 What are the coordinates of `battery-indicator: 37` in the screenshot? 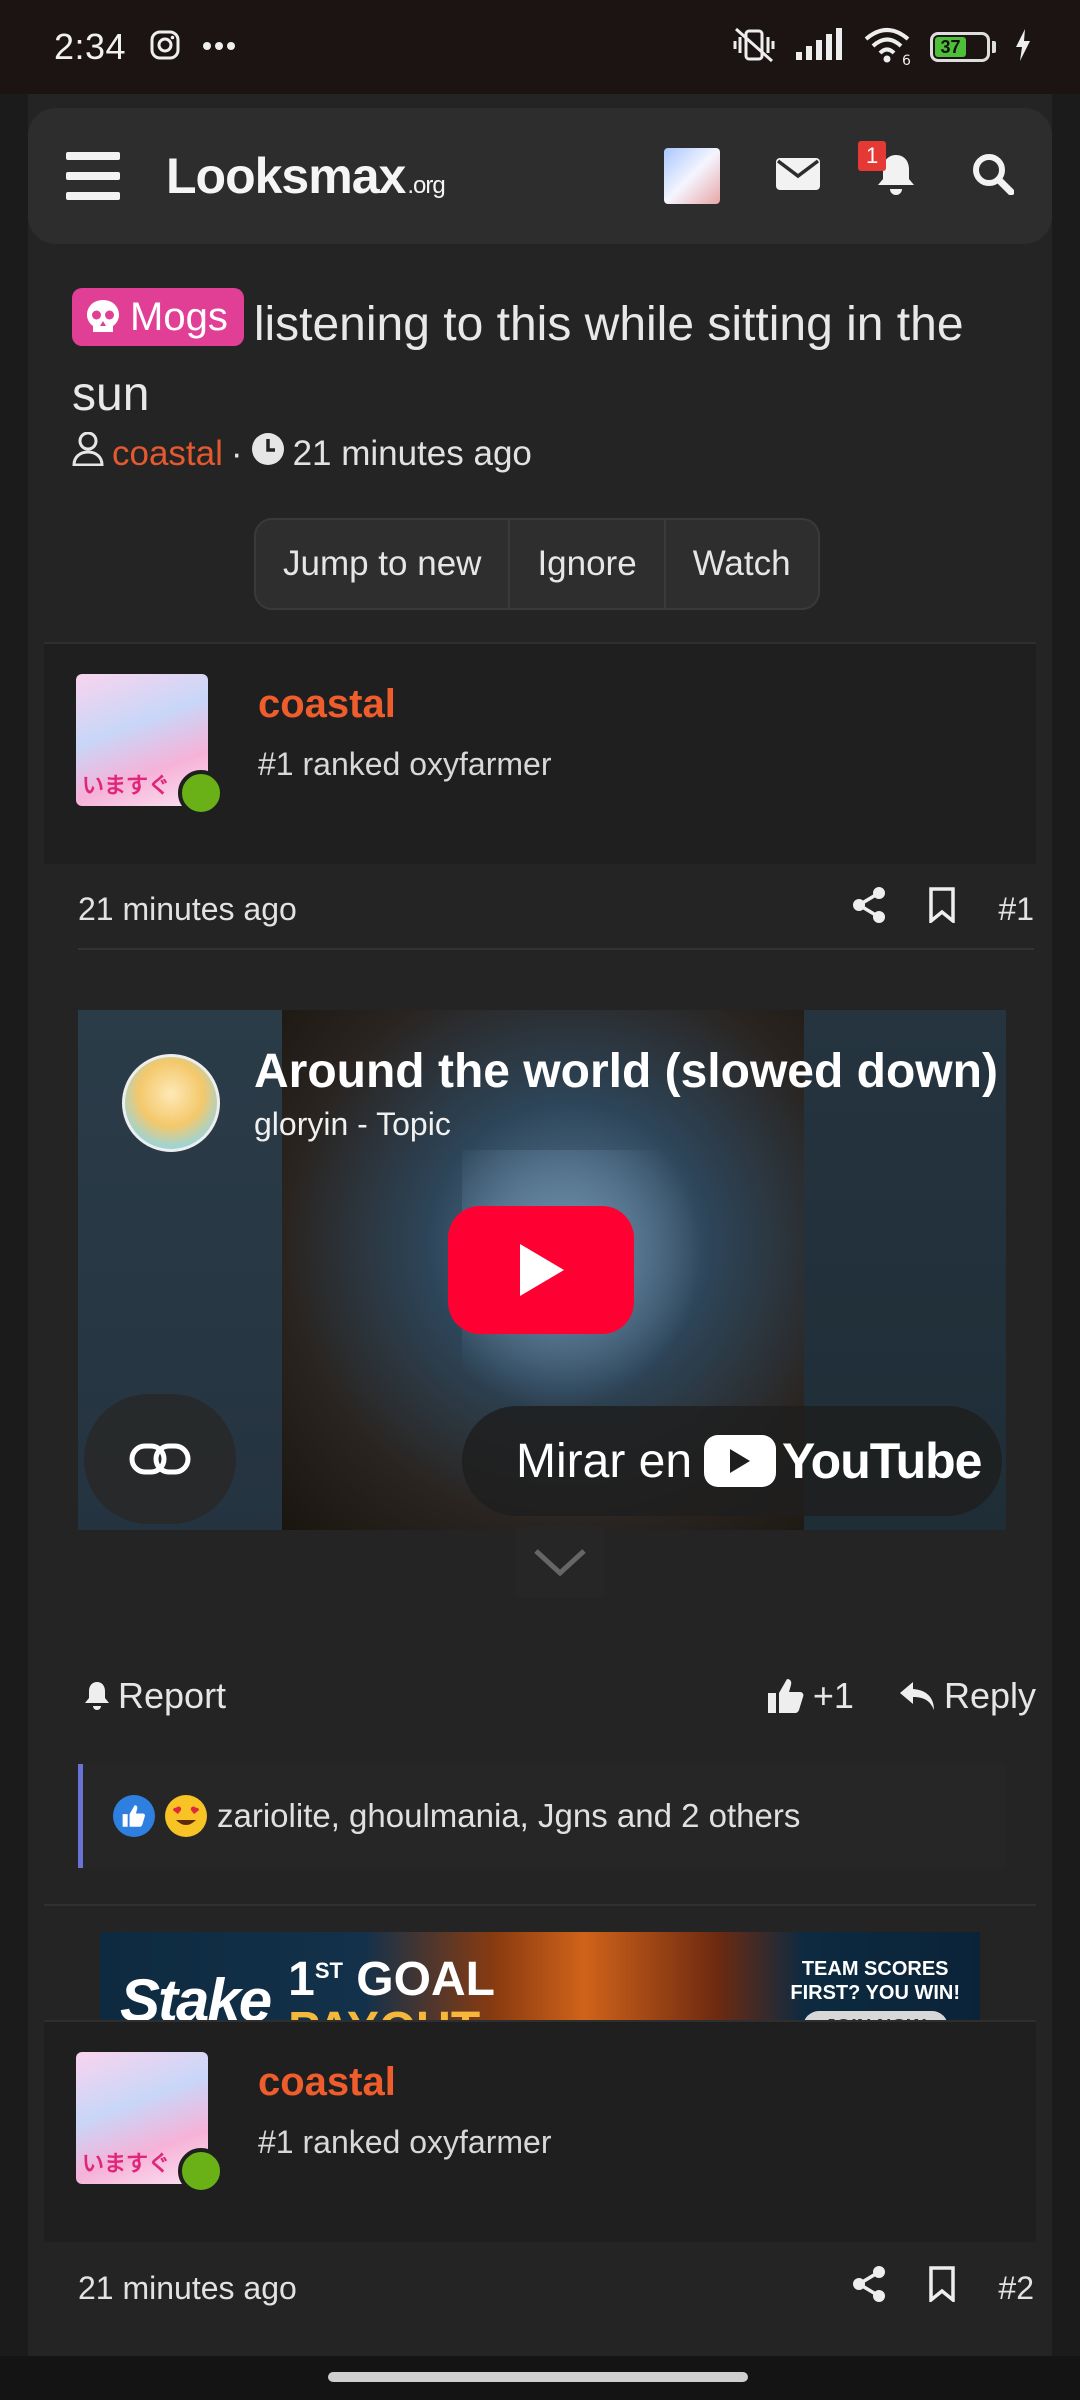 It's located at (963, 47).